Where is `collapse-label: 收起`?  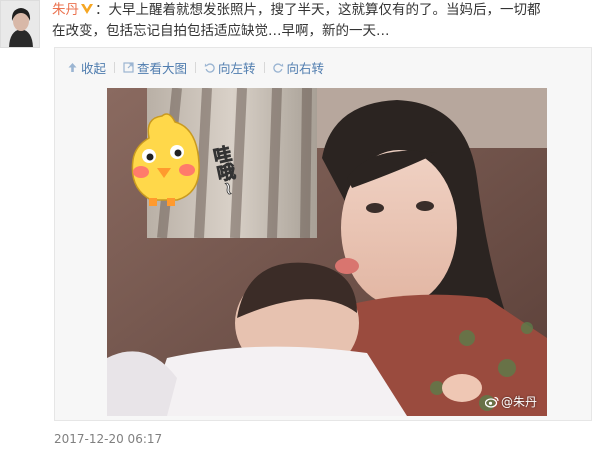
collapse-label: 收起 is located at coordinates (94, 68).